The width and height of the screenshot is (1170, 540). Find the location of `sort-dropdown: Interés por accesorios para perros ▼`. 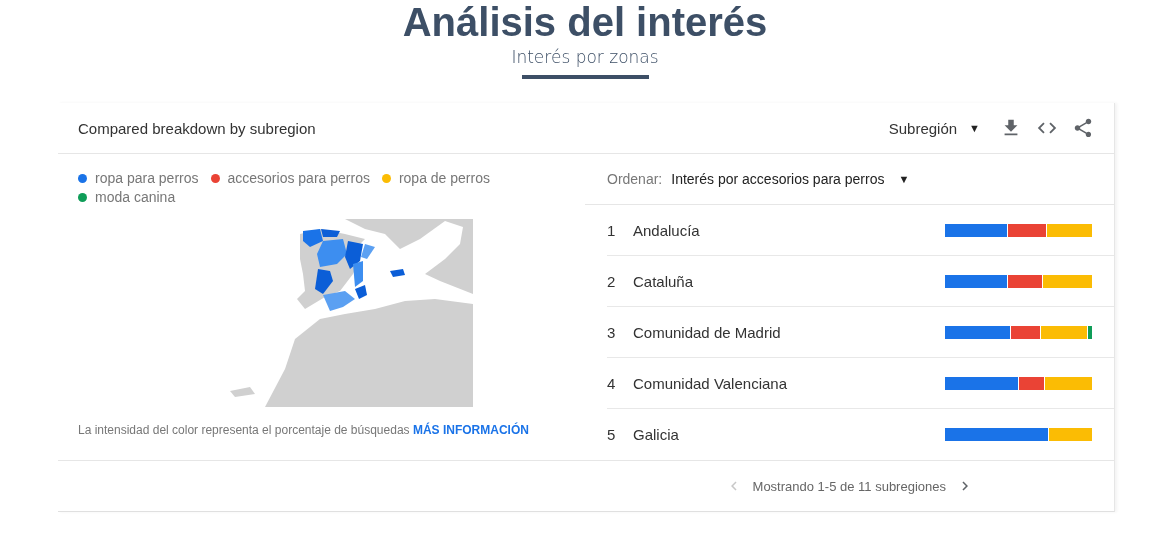

sort-dropdown: Interés por accesorios para perros ▼ is located at coordinates (790, 179).